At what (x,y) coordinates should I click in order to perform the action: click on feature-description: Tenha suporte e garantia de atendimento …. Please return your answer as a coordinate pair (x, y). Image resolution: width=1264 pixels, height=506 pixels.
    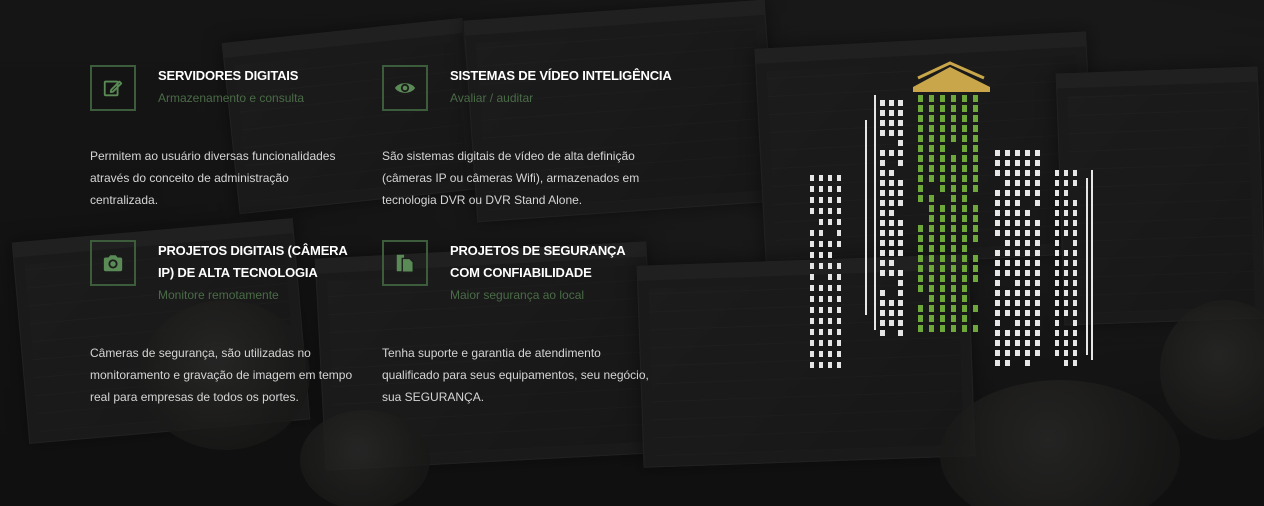
    Looking at the image, I should click on (517, 375).